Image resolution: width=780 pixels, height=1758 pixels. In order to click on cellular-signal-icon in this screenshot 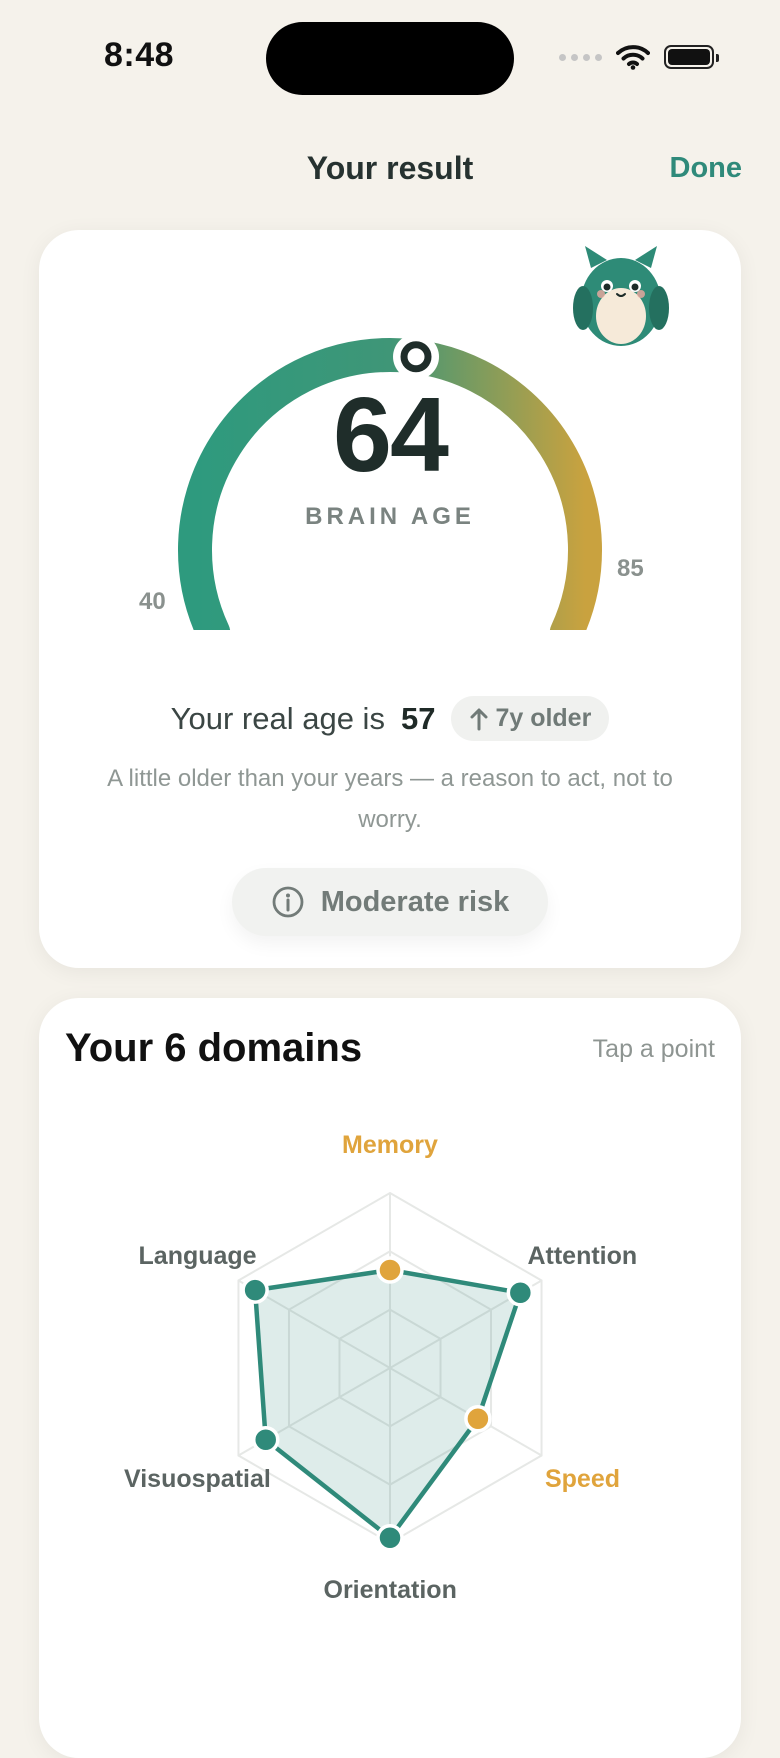, I will do `click(580, 57)`.